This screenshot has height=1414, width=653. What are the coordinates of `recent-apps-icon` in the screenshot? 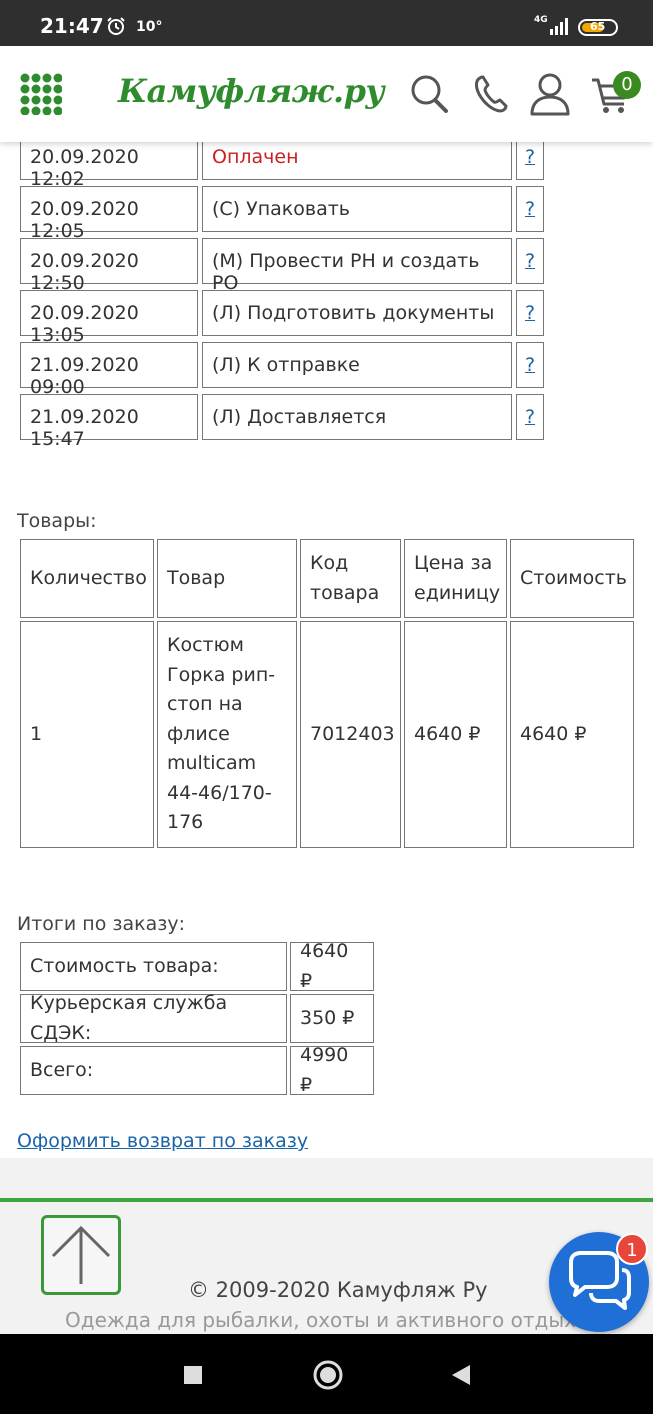 It's located at (193, 1375).